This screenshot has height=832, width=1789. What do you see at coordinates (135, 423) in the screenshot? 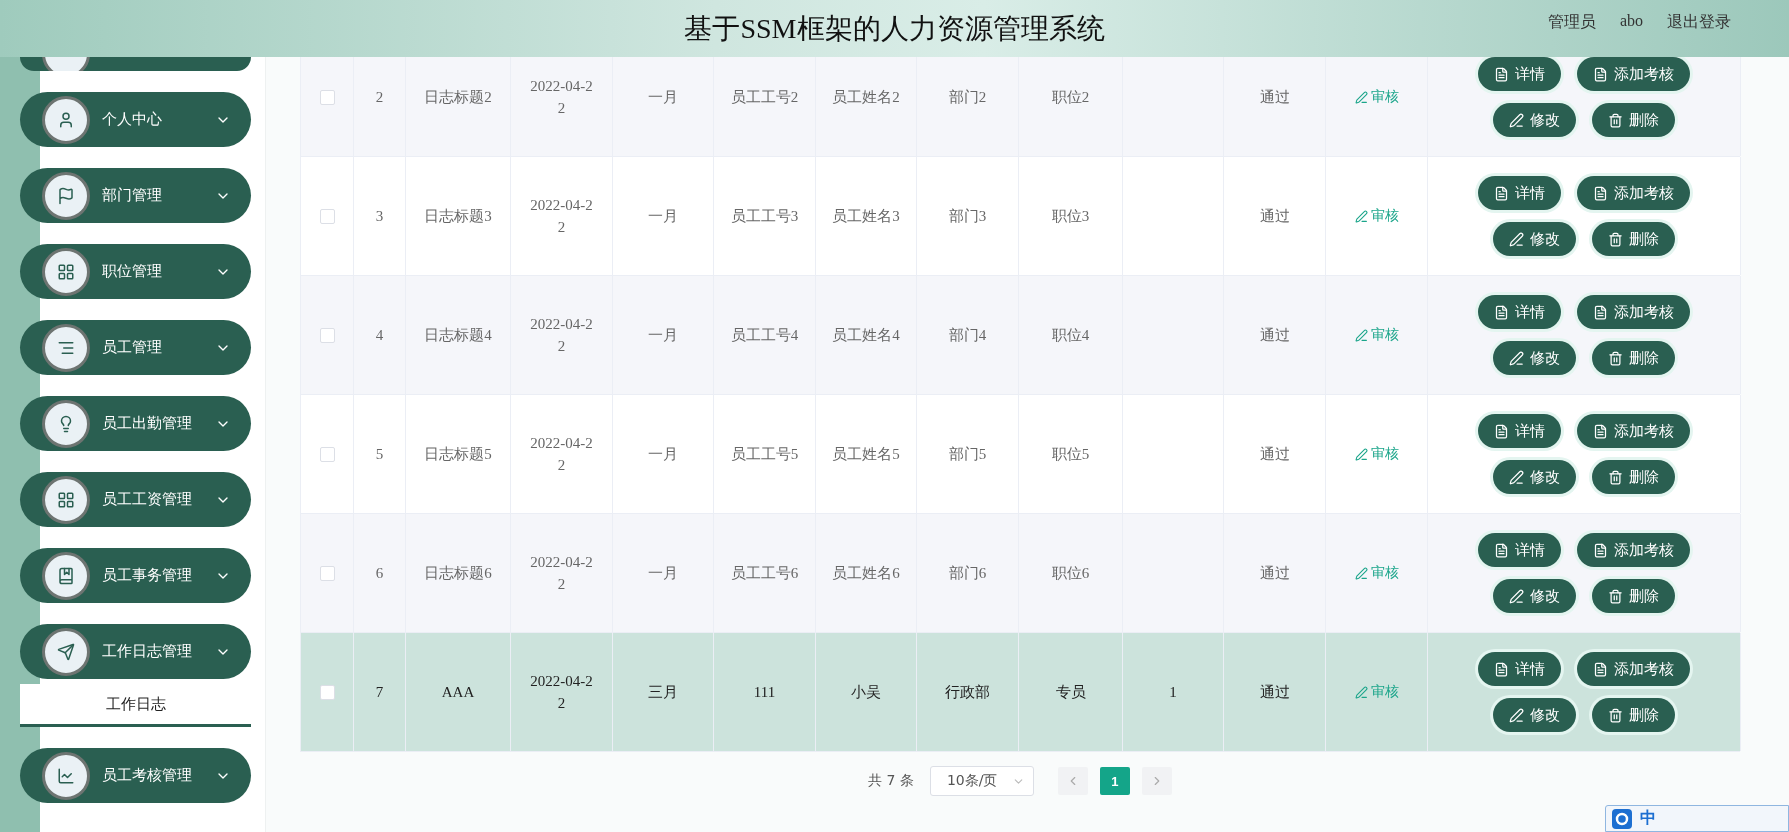
I see `menu-item: 员工出勤管理` at bounding box center [135, 423].